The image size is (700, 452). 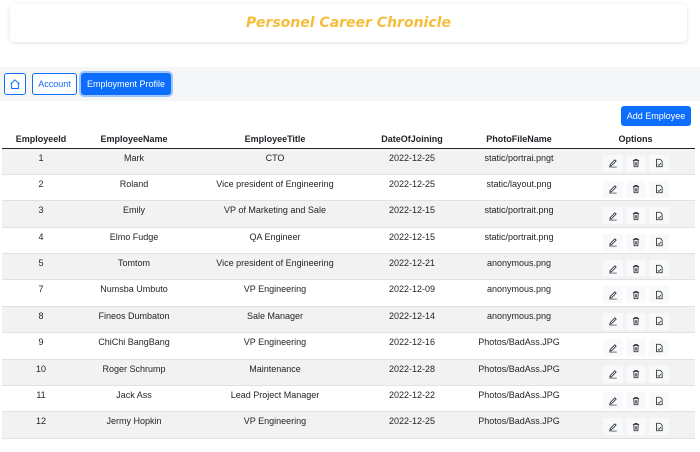 What do you see at coordinates (275, 188) in the screenshot?
I see `cell-employee-title: Vice president of Engineering` at bounding box center [275, 188].